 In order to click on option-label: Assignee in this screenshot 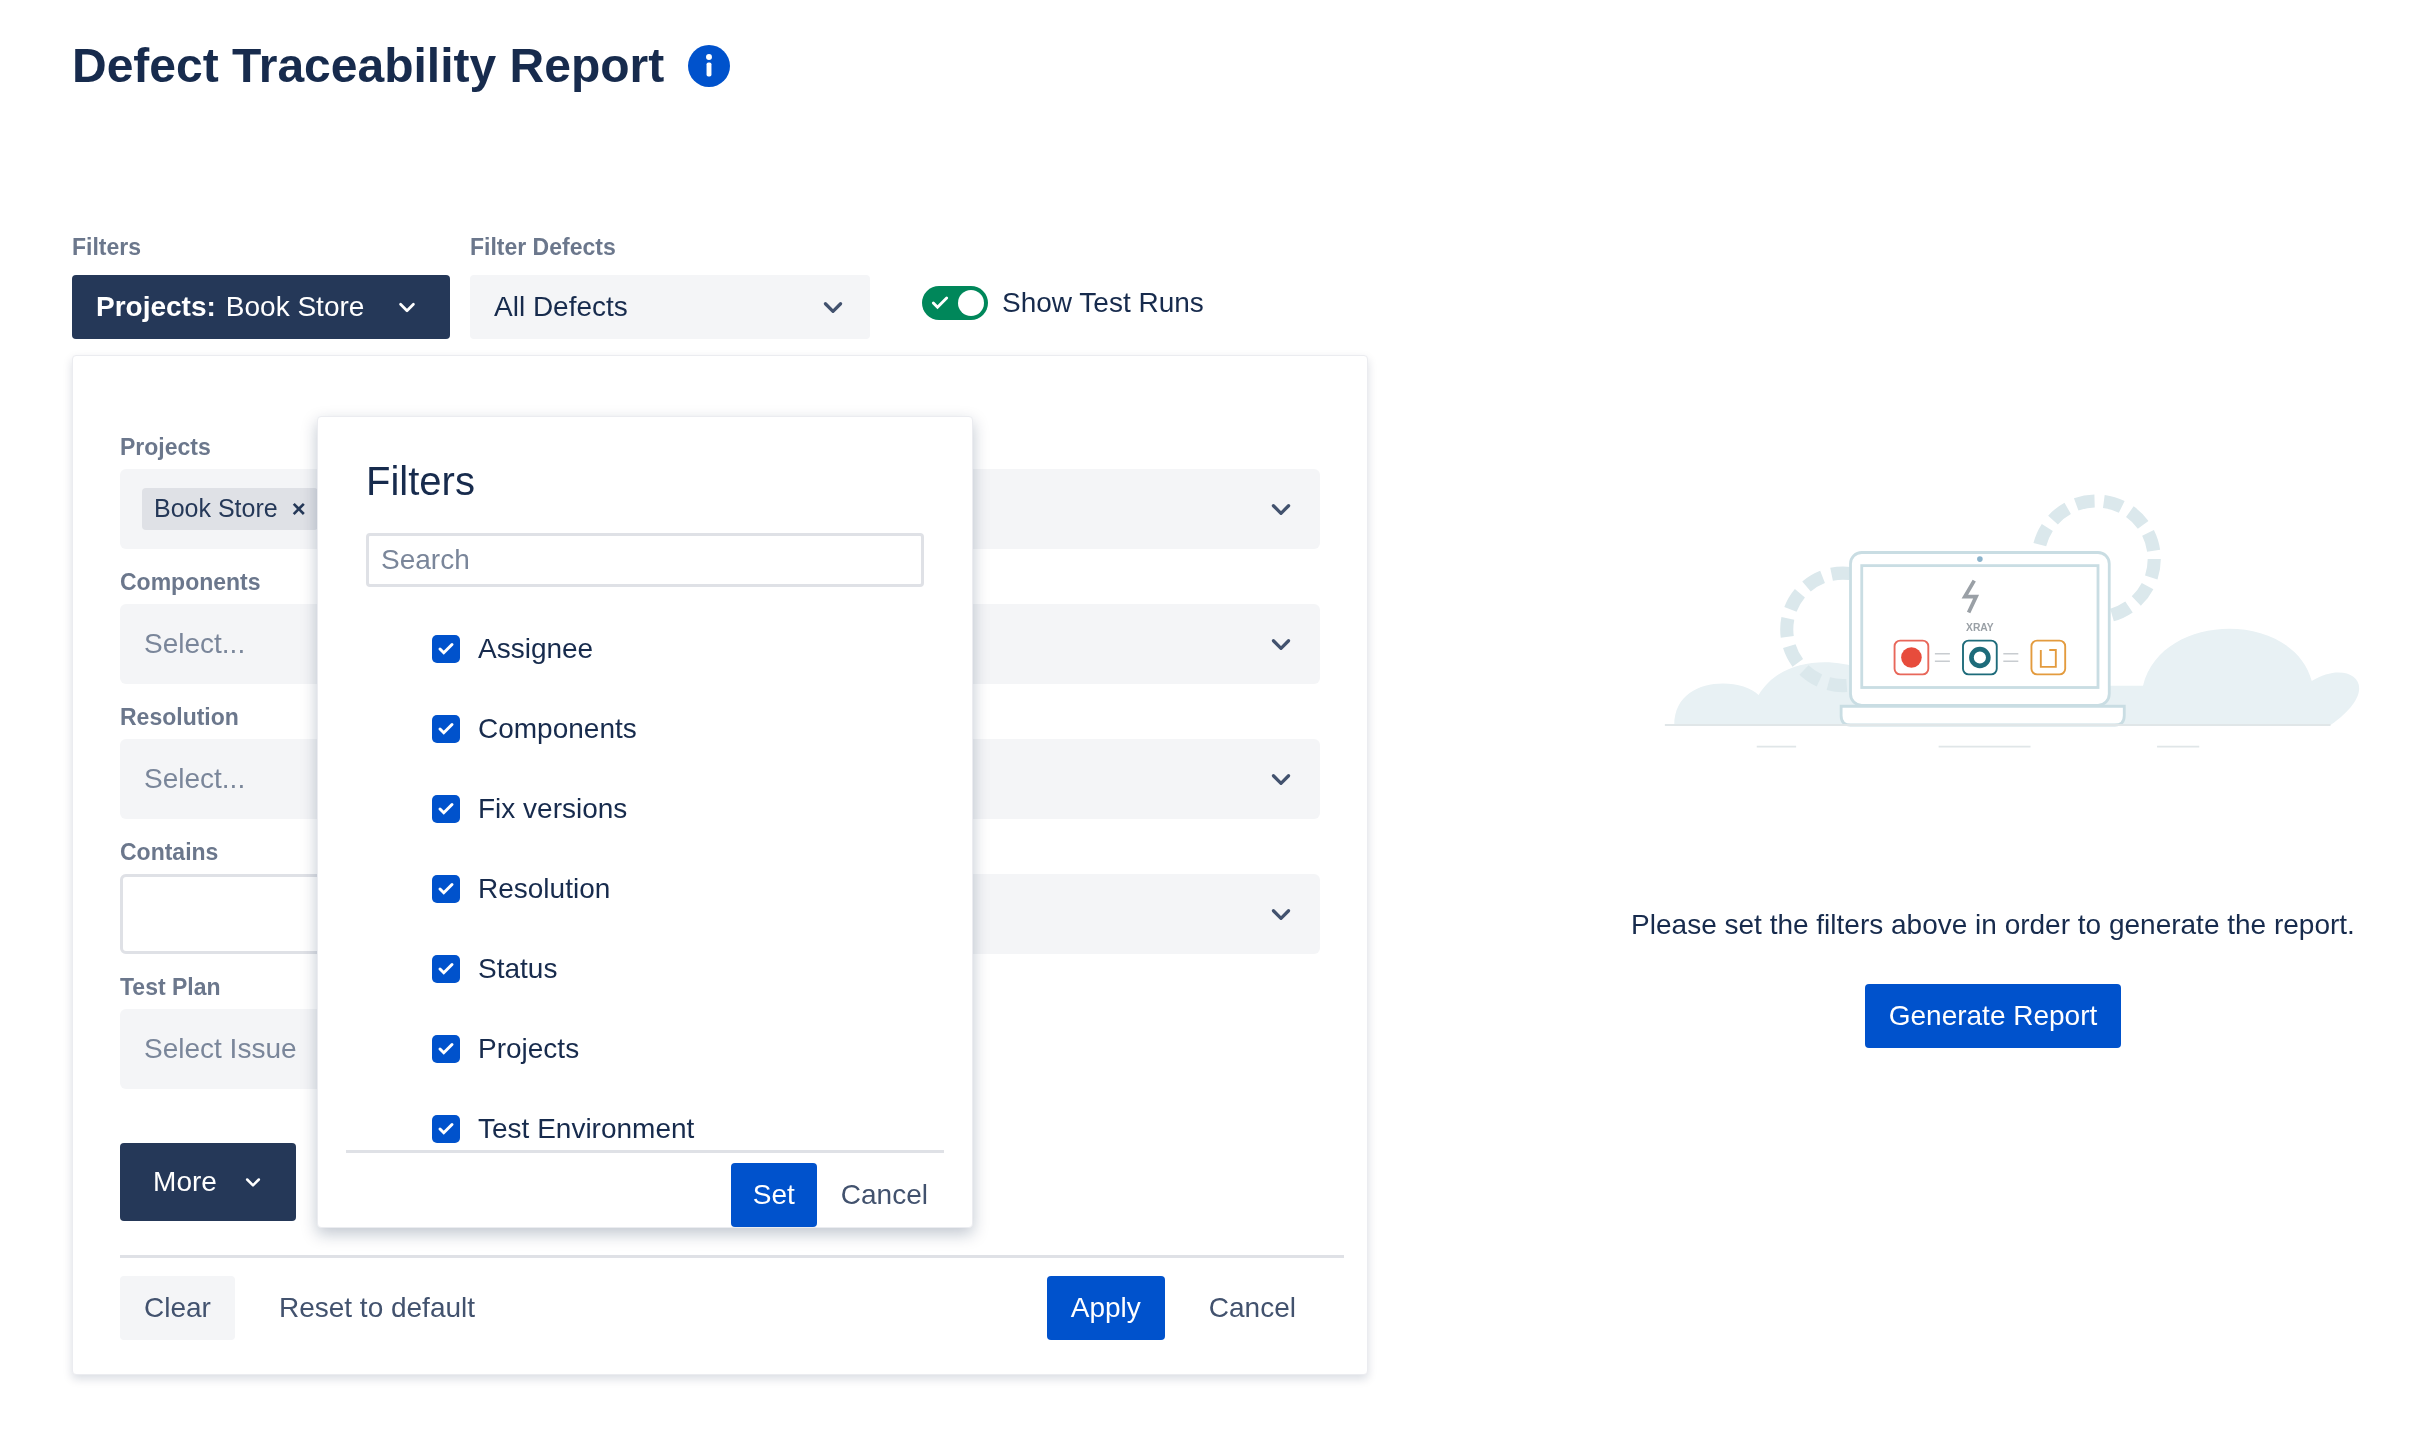, I will do `click(536, 648)`.